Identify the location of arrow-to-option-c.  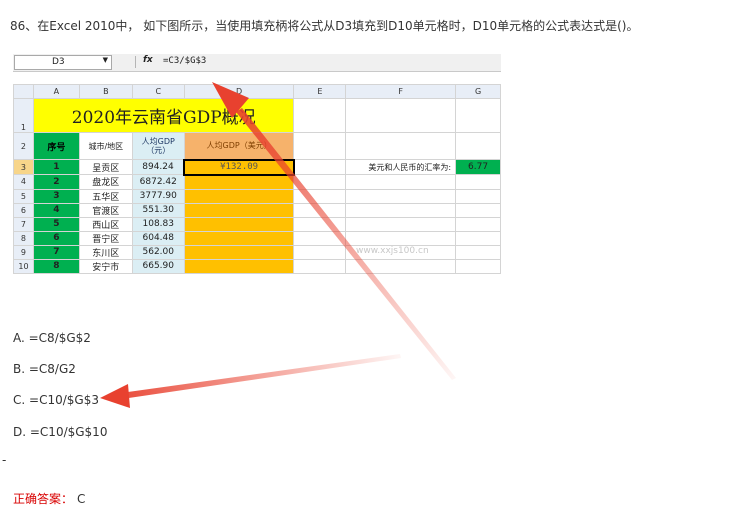
(250, 381).